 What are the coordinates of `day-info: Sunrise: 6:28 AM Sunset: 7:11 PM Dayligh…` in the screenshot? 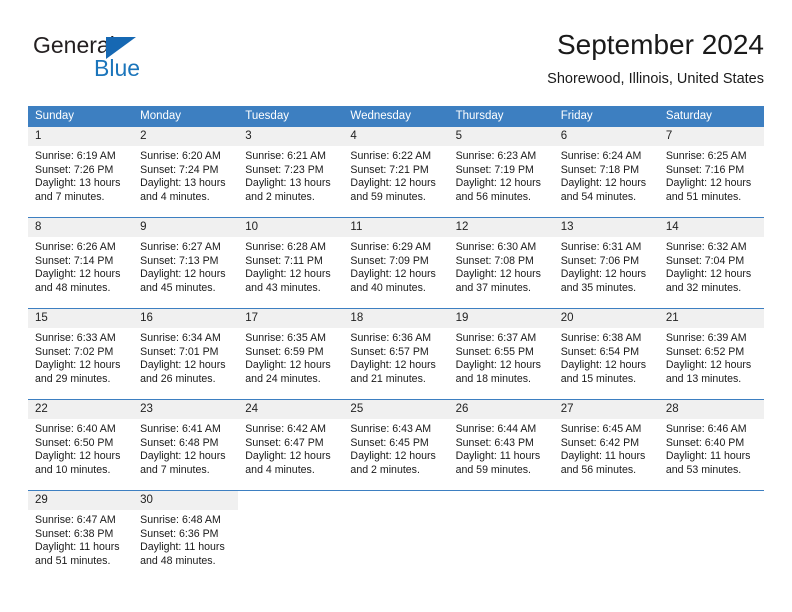 It's located at (290, 266).